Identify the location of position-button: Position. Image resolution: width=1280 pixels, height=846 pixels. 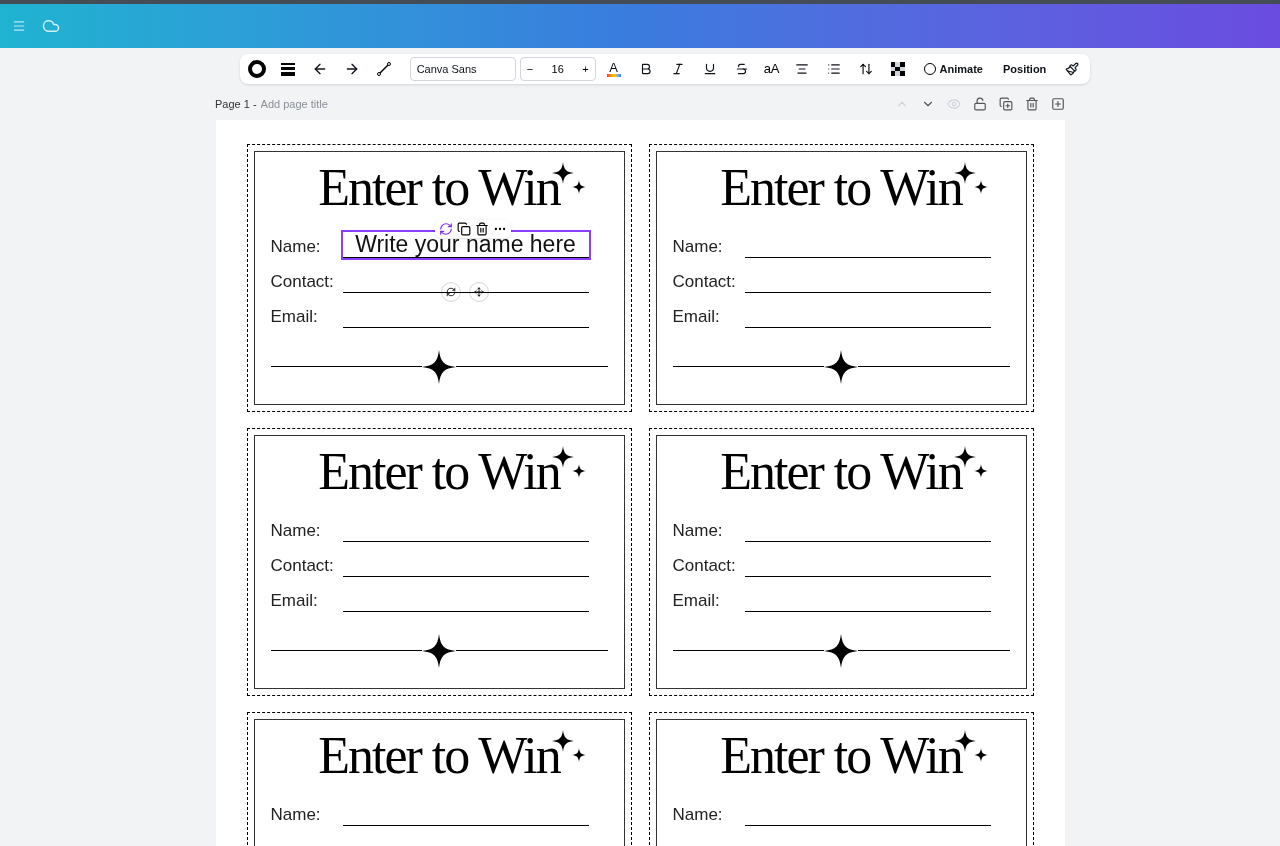
(1024, 69).